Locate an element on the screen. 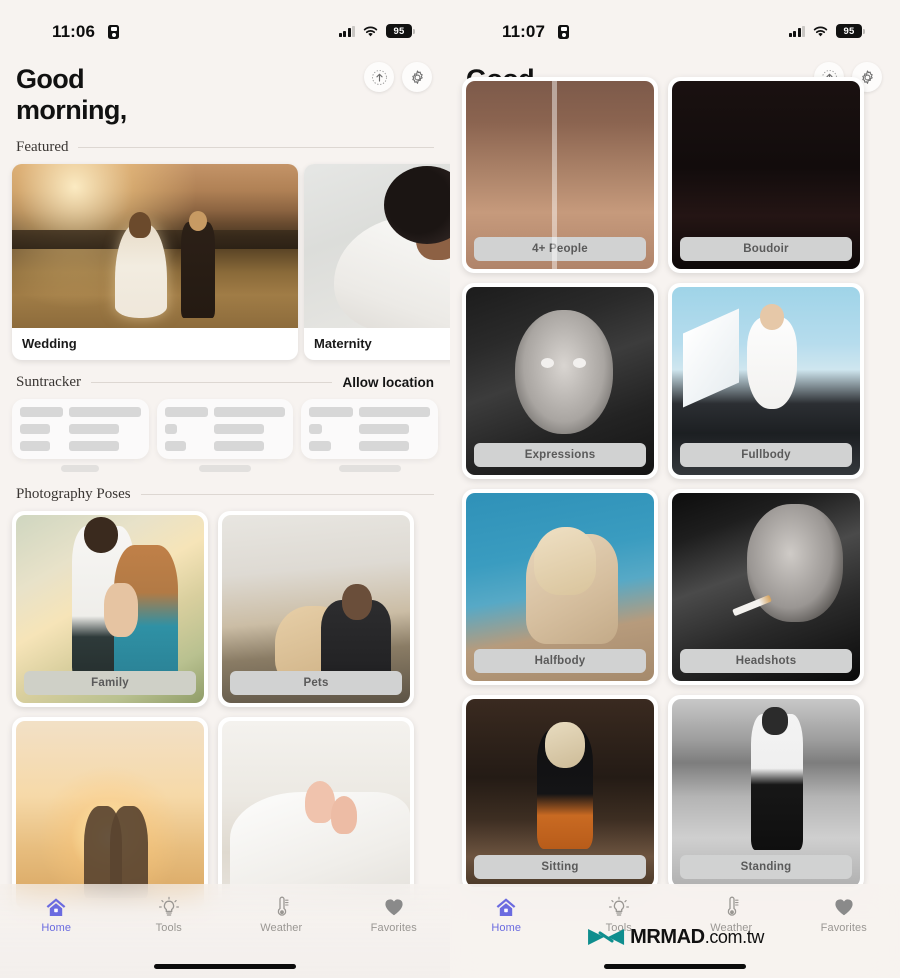 This screenshot has height=978, width=900. pose-card-fullbody: Fullbody is located at coordinates (766, 381).